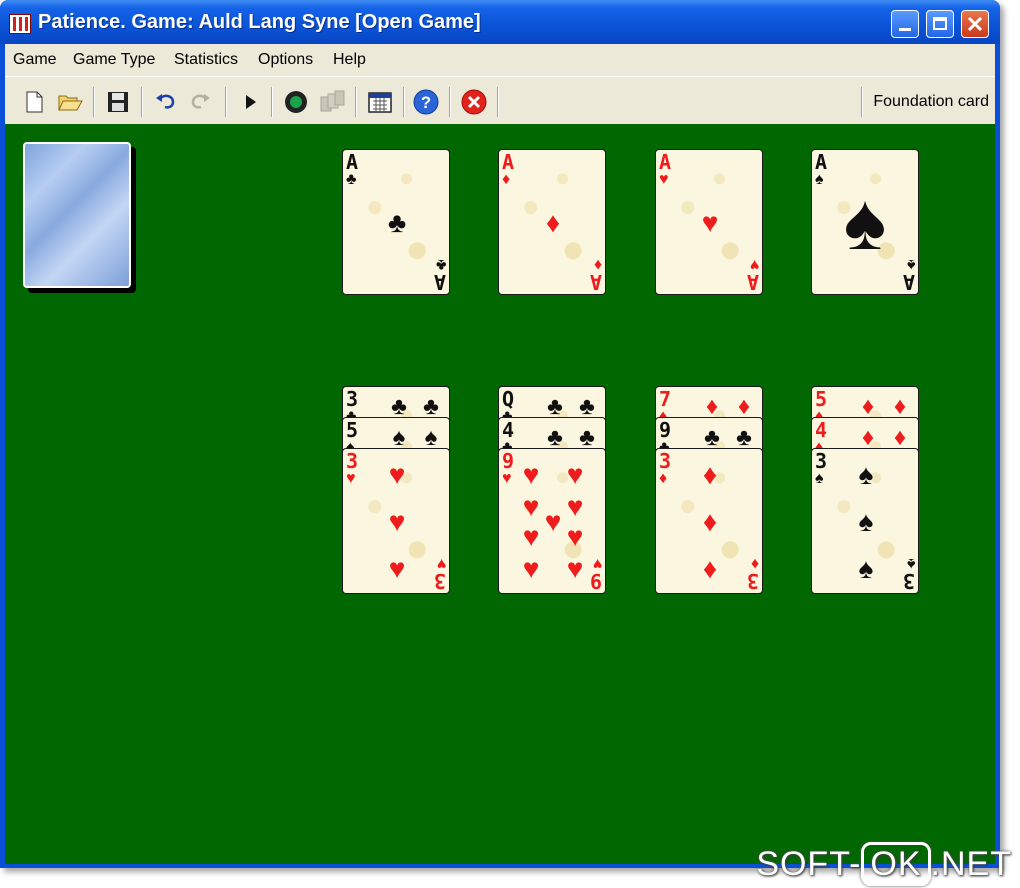 This screenshot has height=888, width=1020. What do you see at coordinates (20, 24) in the screenshot?
I see `app-icon` at bounding box center [20, 24].